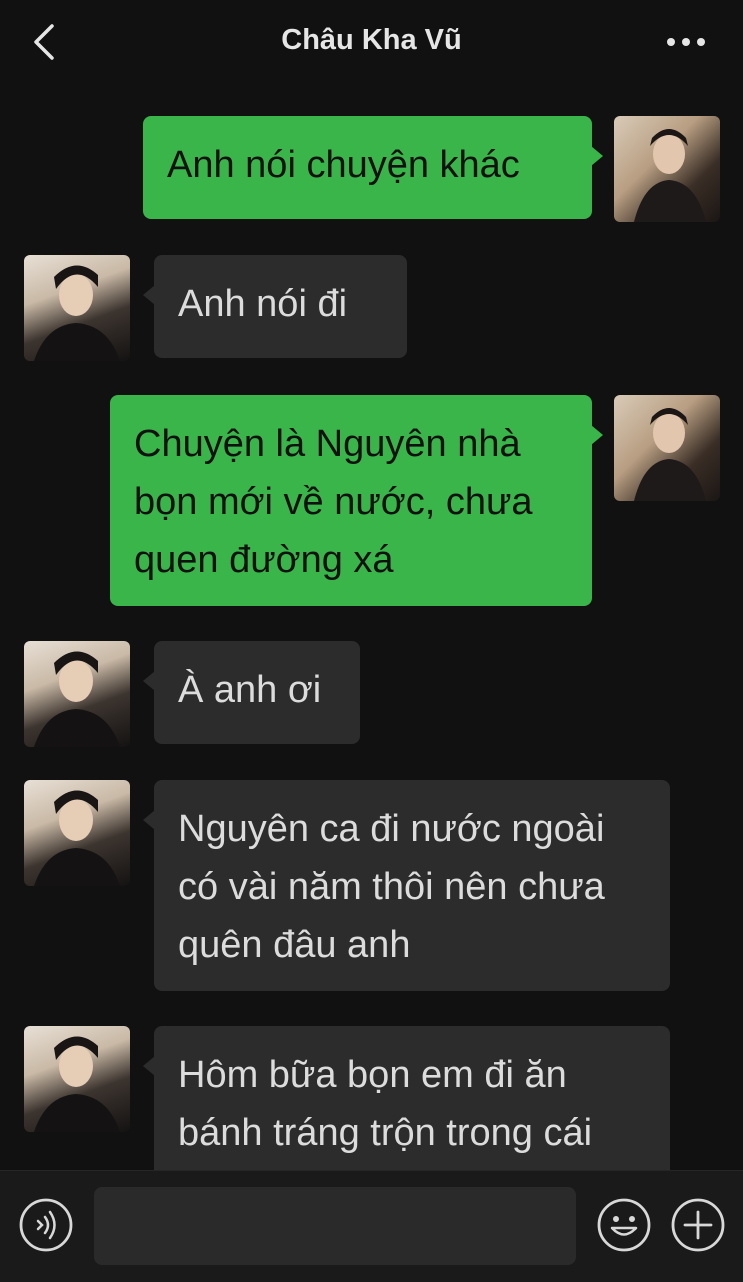 The width and height of the screenshot is (743, 1282). What do you see at coordinates (263, 304) in the screenshot?
I see `message-text: Anh nói đi` at bounding box center [263, 304].